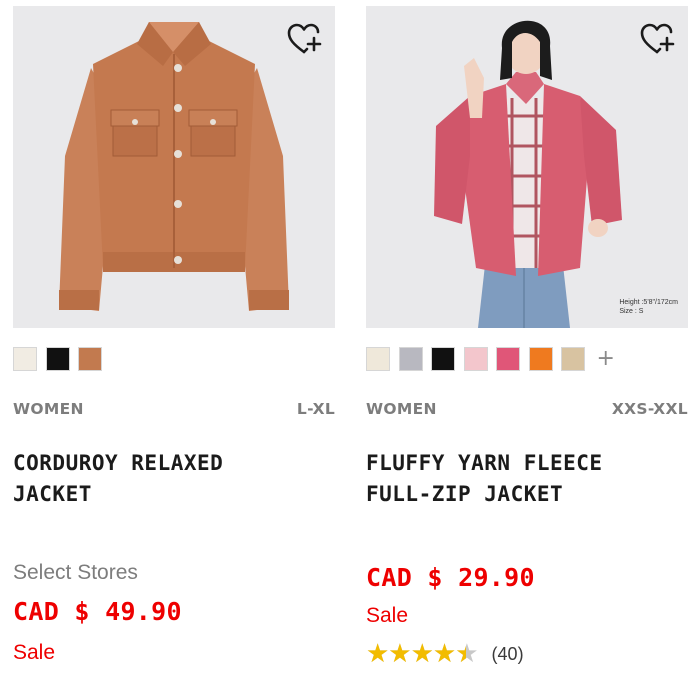  Describe the element at coordinates (25, 359) in the screenshot. I see `color-swatch-offwhite` at that location.